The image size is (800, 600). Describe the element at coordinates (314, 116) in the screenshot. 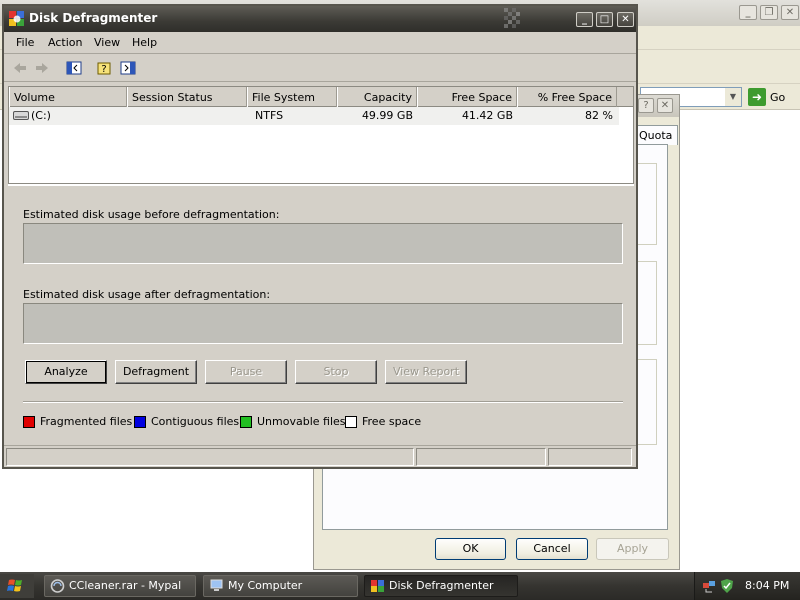

I see `table-row: (C:) NTFS 49.99 GB 41.42 GB 82 %` at that location.